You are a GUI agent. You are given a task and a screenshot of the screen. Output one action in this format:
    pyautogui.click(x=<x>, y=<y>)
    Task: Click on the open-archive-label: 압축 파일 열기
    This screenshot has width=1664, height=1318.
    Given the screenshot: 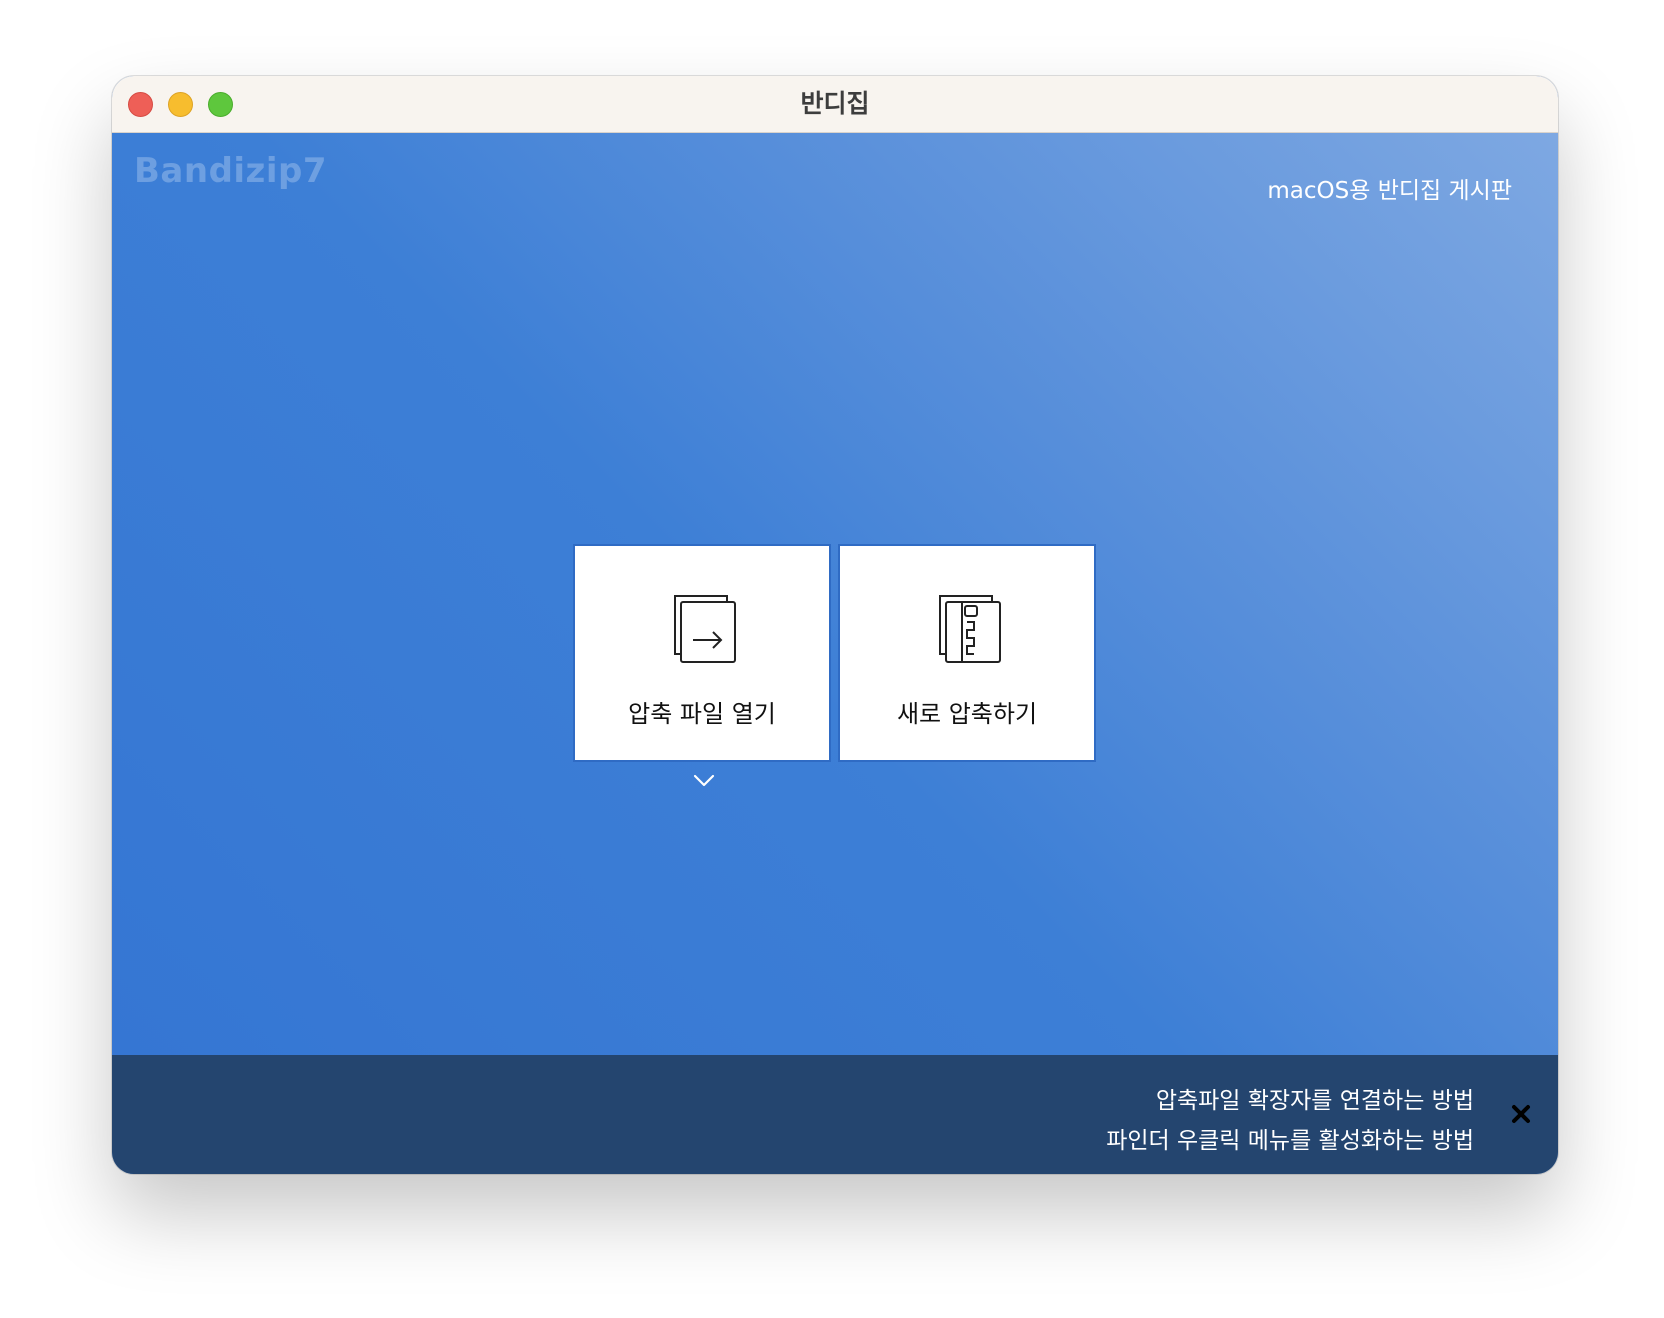 What is the action you would take?
    pyautogui.click(x=702, y=714)
    